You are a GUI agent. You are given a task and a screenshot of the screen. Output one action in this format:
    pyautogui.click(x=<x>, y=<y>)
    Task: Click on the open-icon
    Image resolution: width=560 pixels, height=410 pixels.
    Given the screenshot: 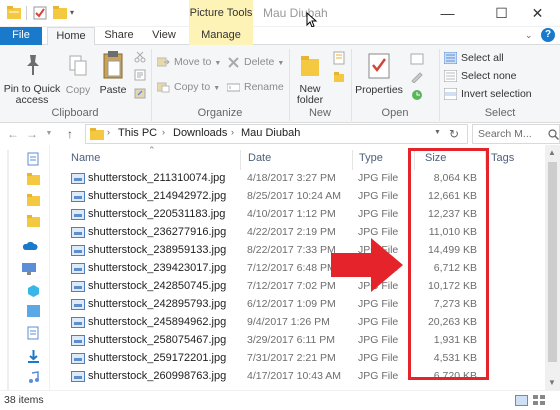 What is the action you would take?
    pyautogui.click(x=417, y=59)
    